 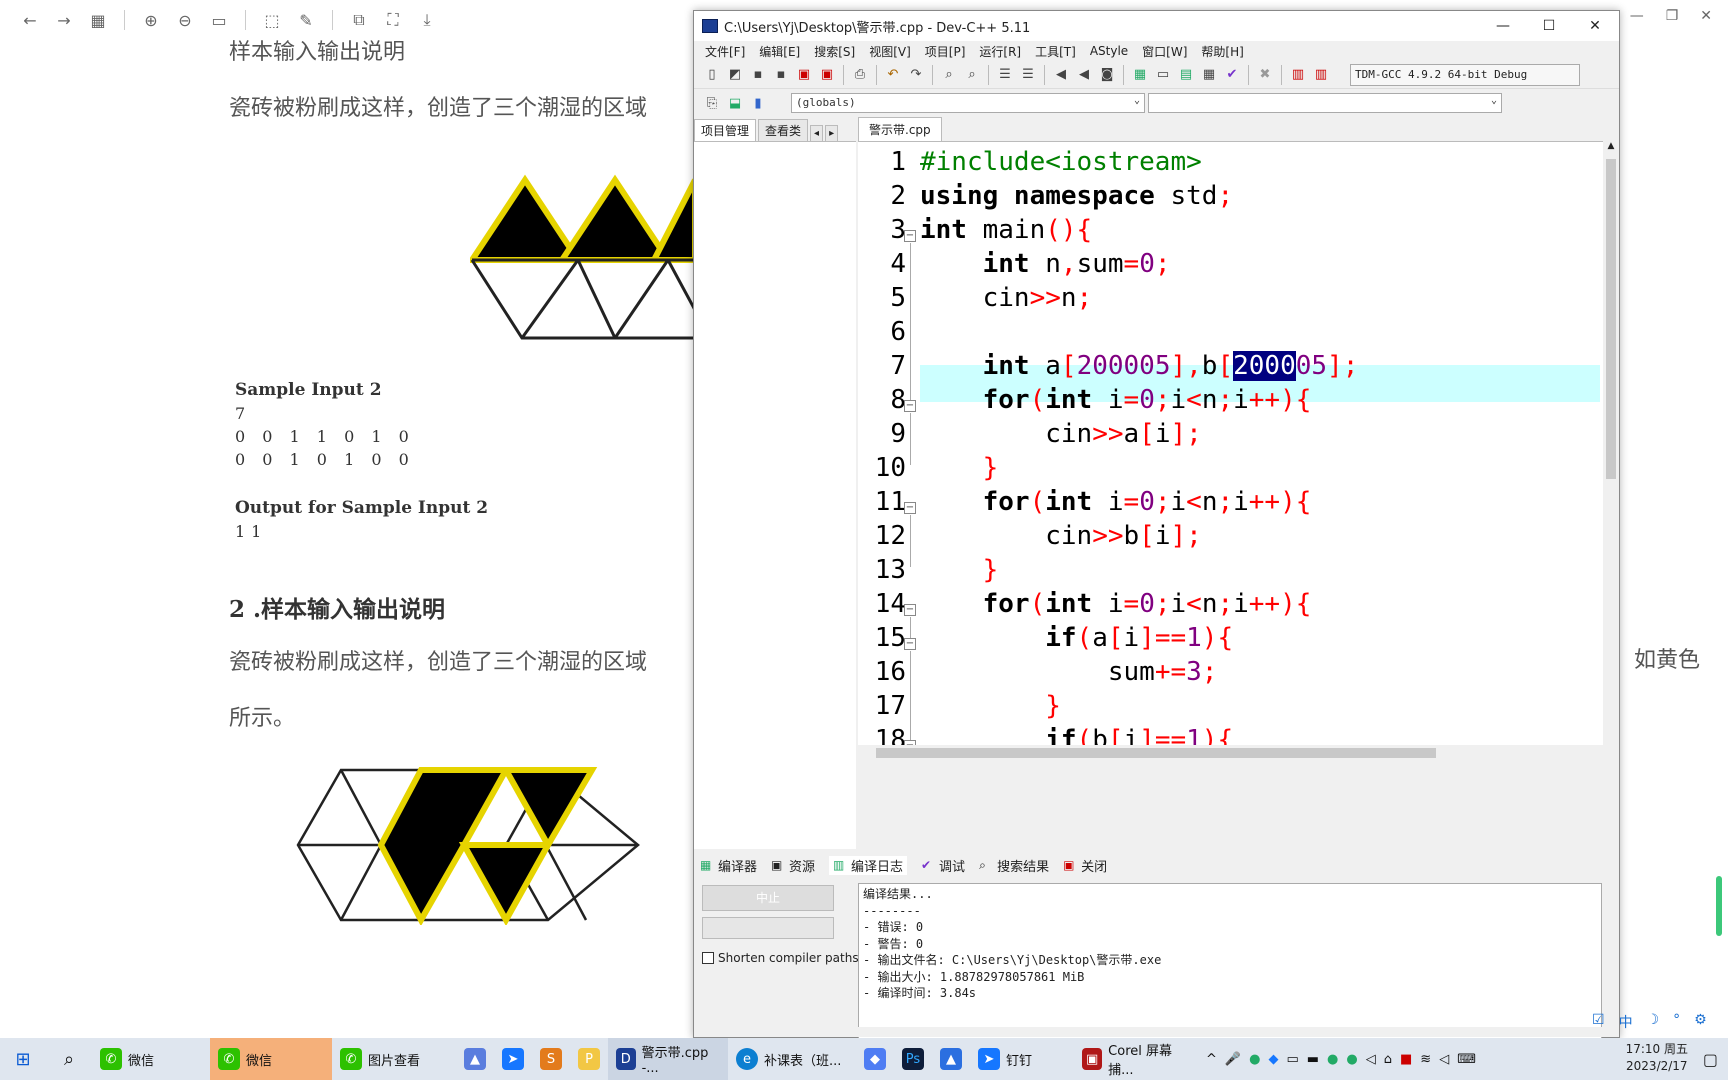 I want to click on save-all-icon: ▪, so click(x=781, y=75).